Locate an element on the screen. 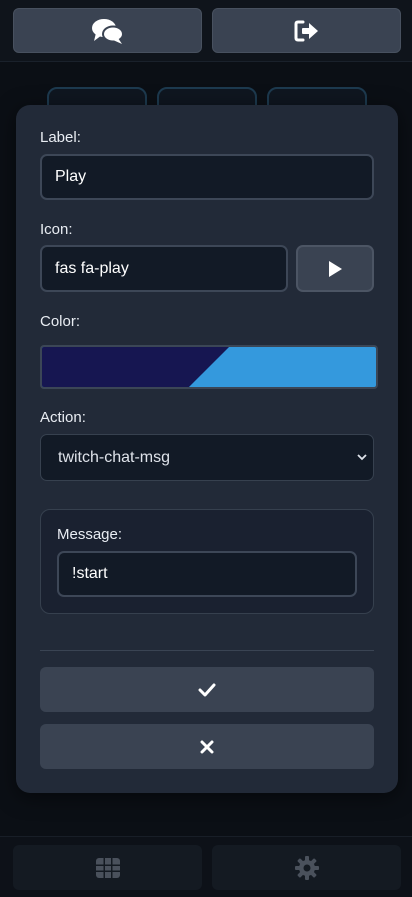 The image size is (412, 897). label-caption: Label: is located at coordinates (60, 137).